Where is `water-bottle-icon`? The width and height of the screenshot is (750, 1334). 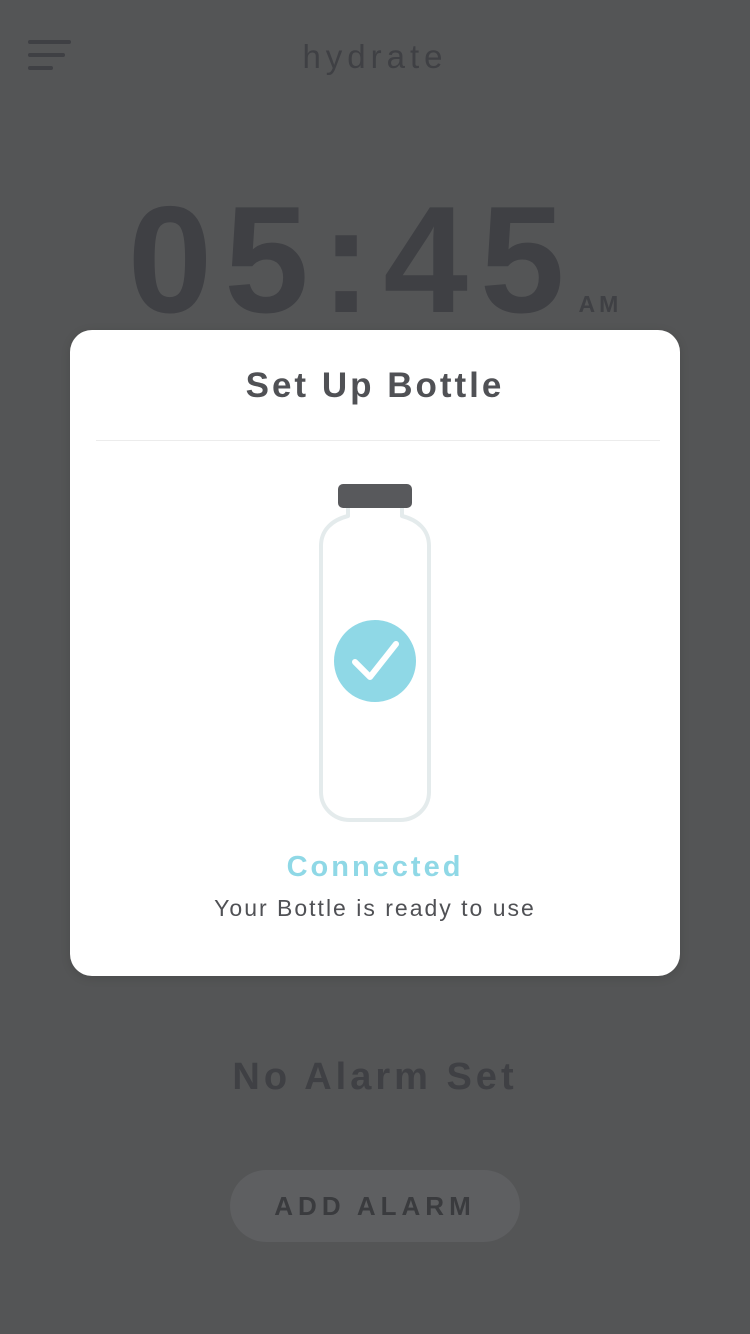 water-bottle-icon is located at coordinates (375, 653).